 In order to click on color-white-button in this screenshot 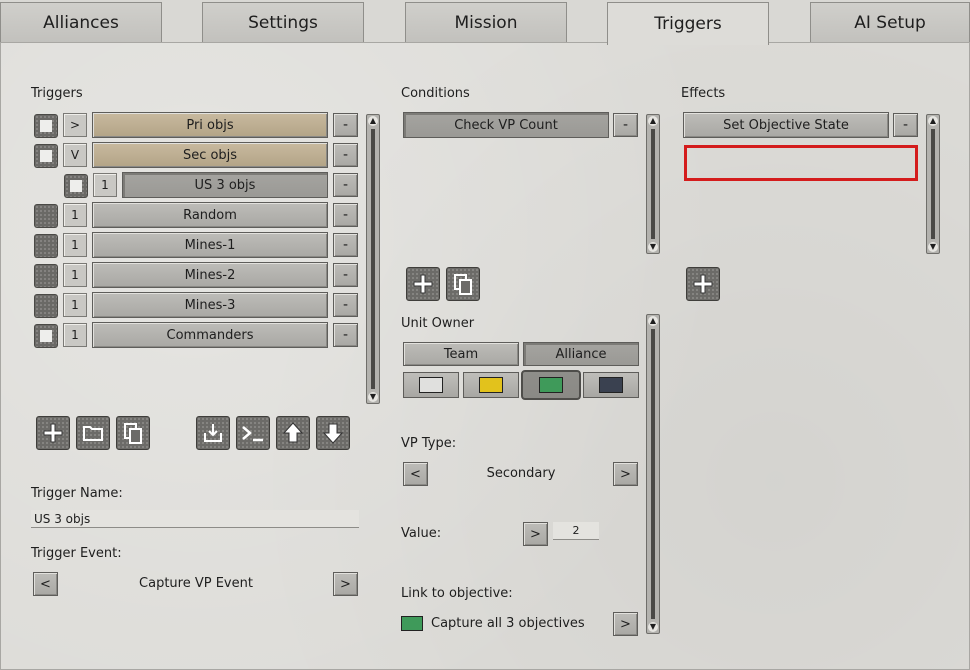, I will do `click(431, 385)`.